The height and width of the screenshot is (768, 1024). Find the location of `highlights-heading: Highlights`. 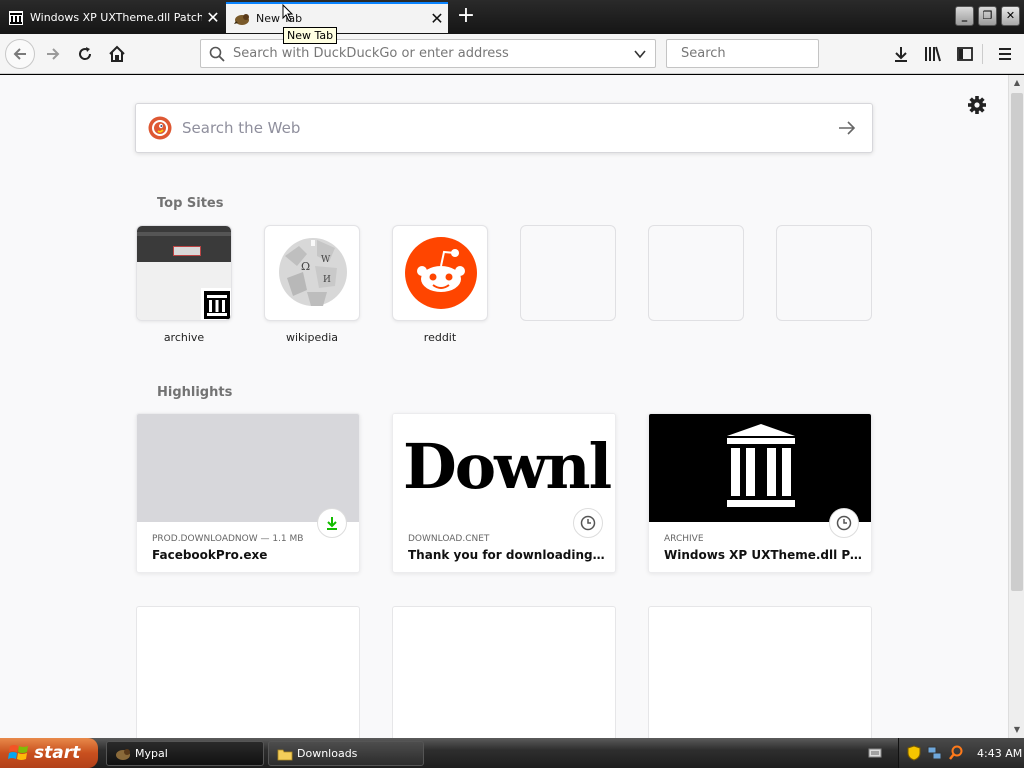

highlights-heading: Highlights is located at coordinates (195, 392).